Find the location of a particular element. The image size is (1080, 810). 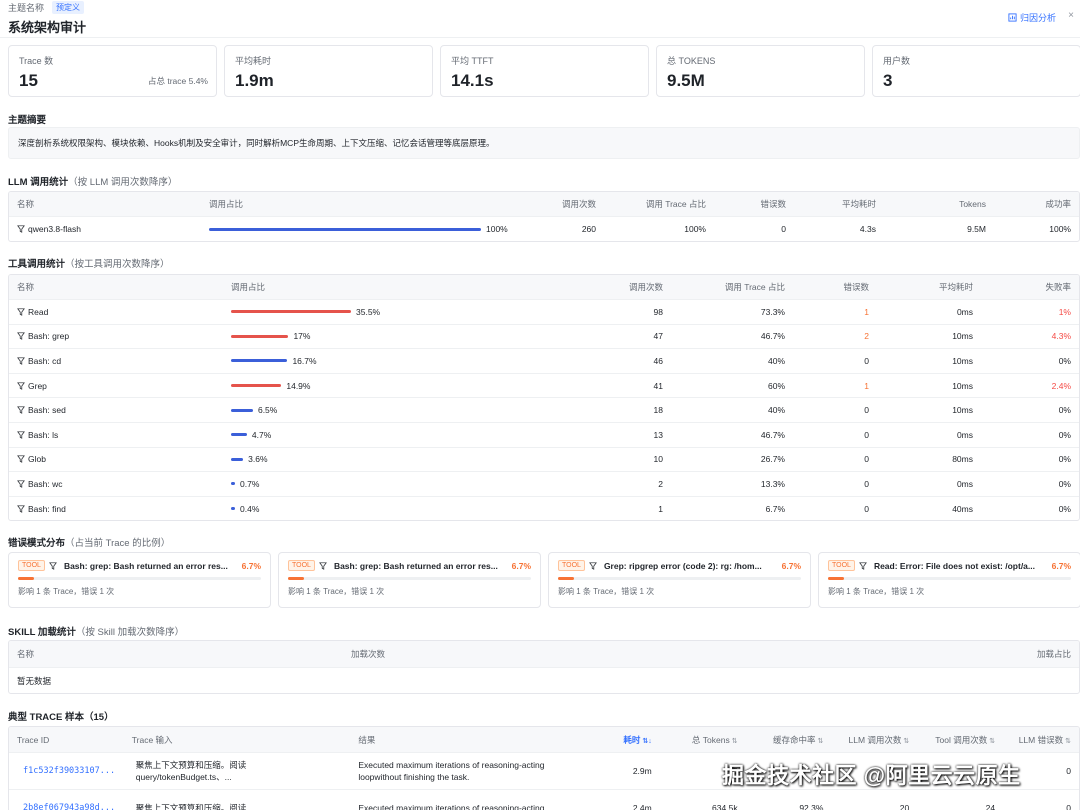

tool-trace-share: 13.3% is located at coordinates (772, 483).